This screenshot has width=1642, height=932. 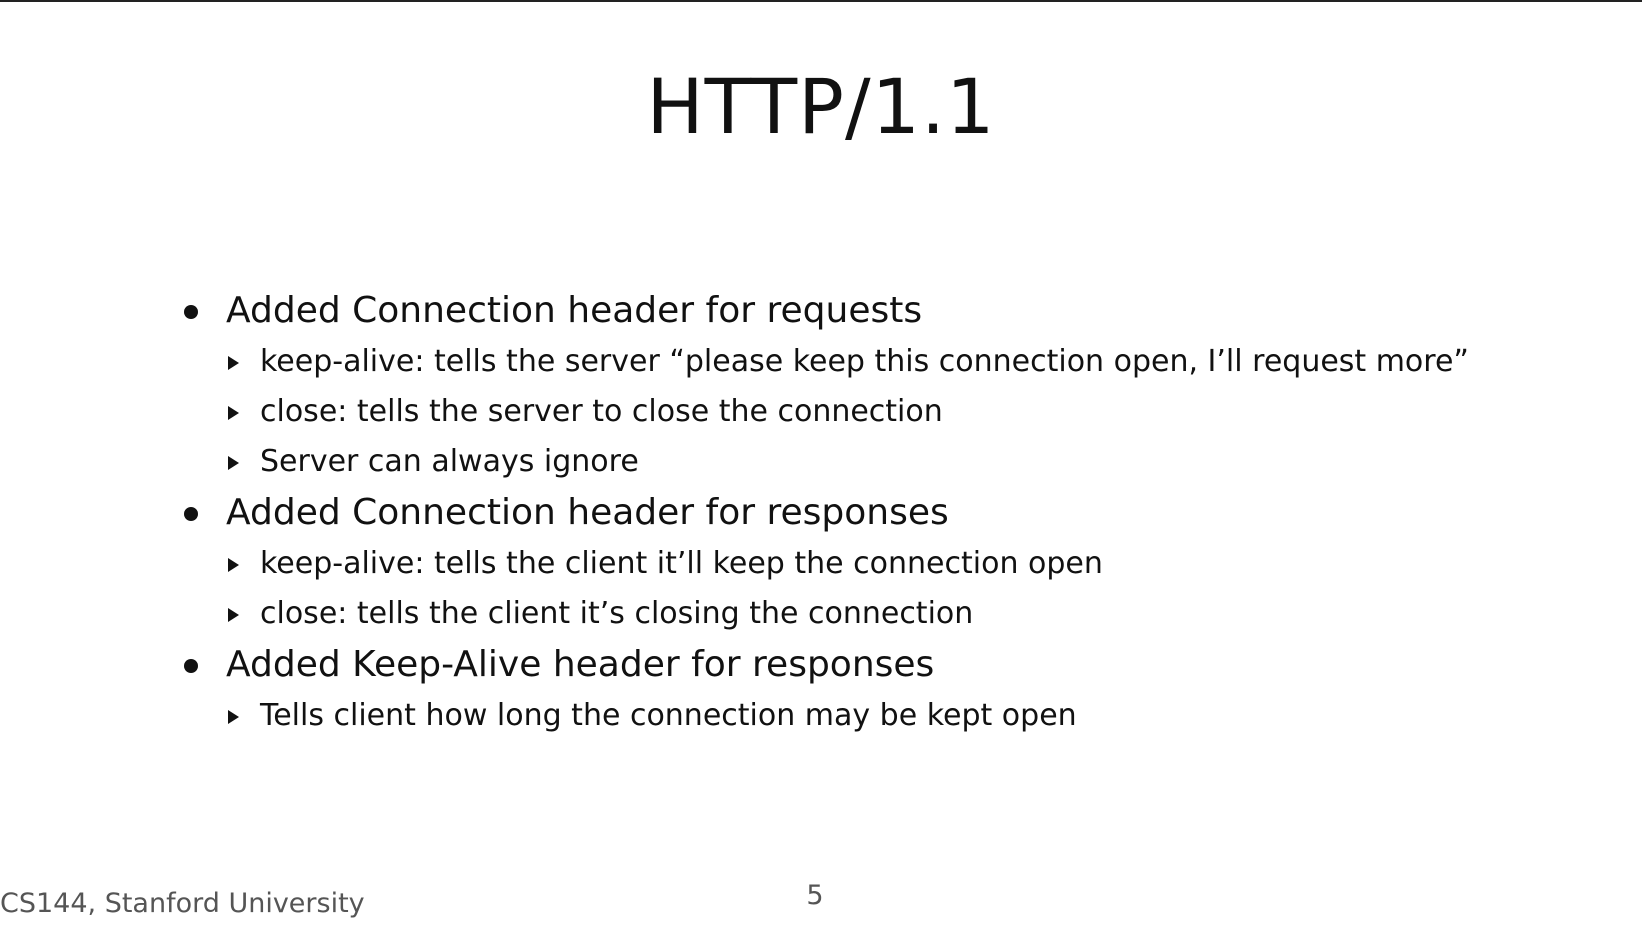 What do you see at coordinates (574, 310) in the screenshot?
I see `bullet-heading: Added Connection header for requests` at bounding box center [574, 310].